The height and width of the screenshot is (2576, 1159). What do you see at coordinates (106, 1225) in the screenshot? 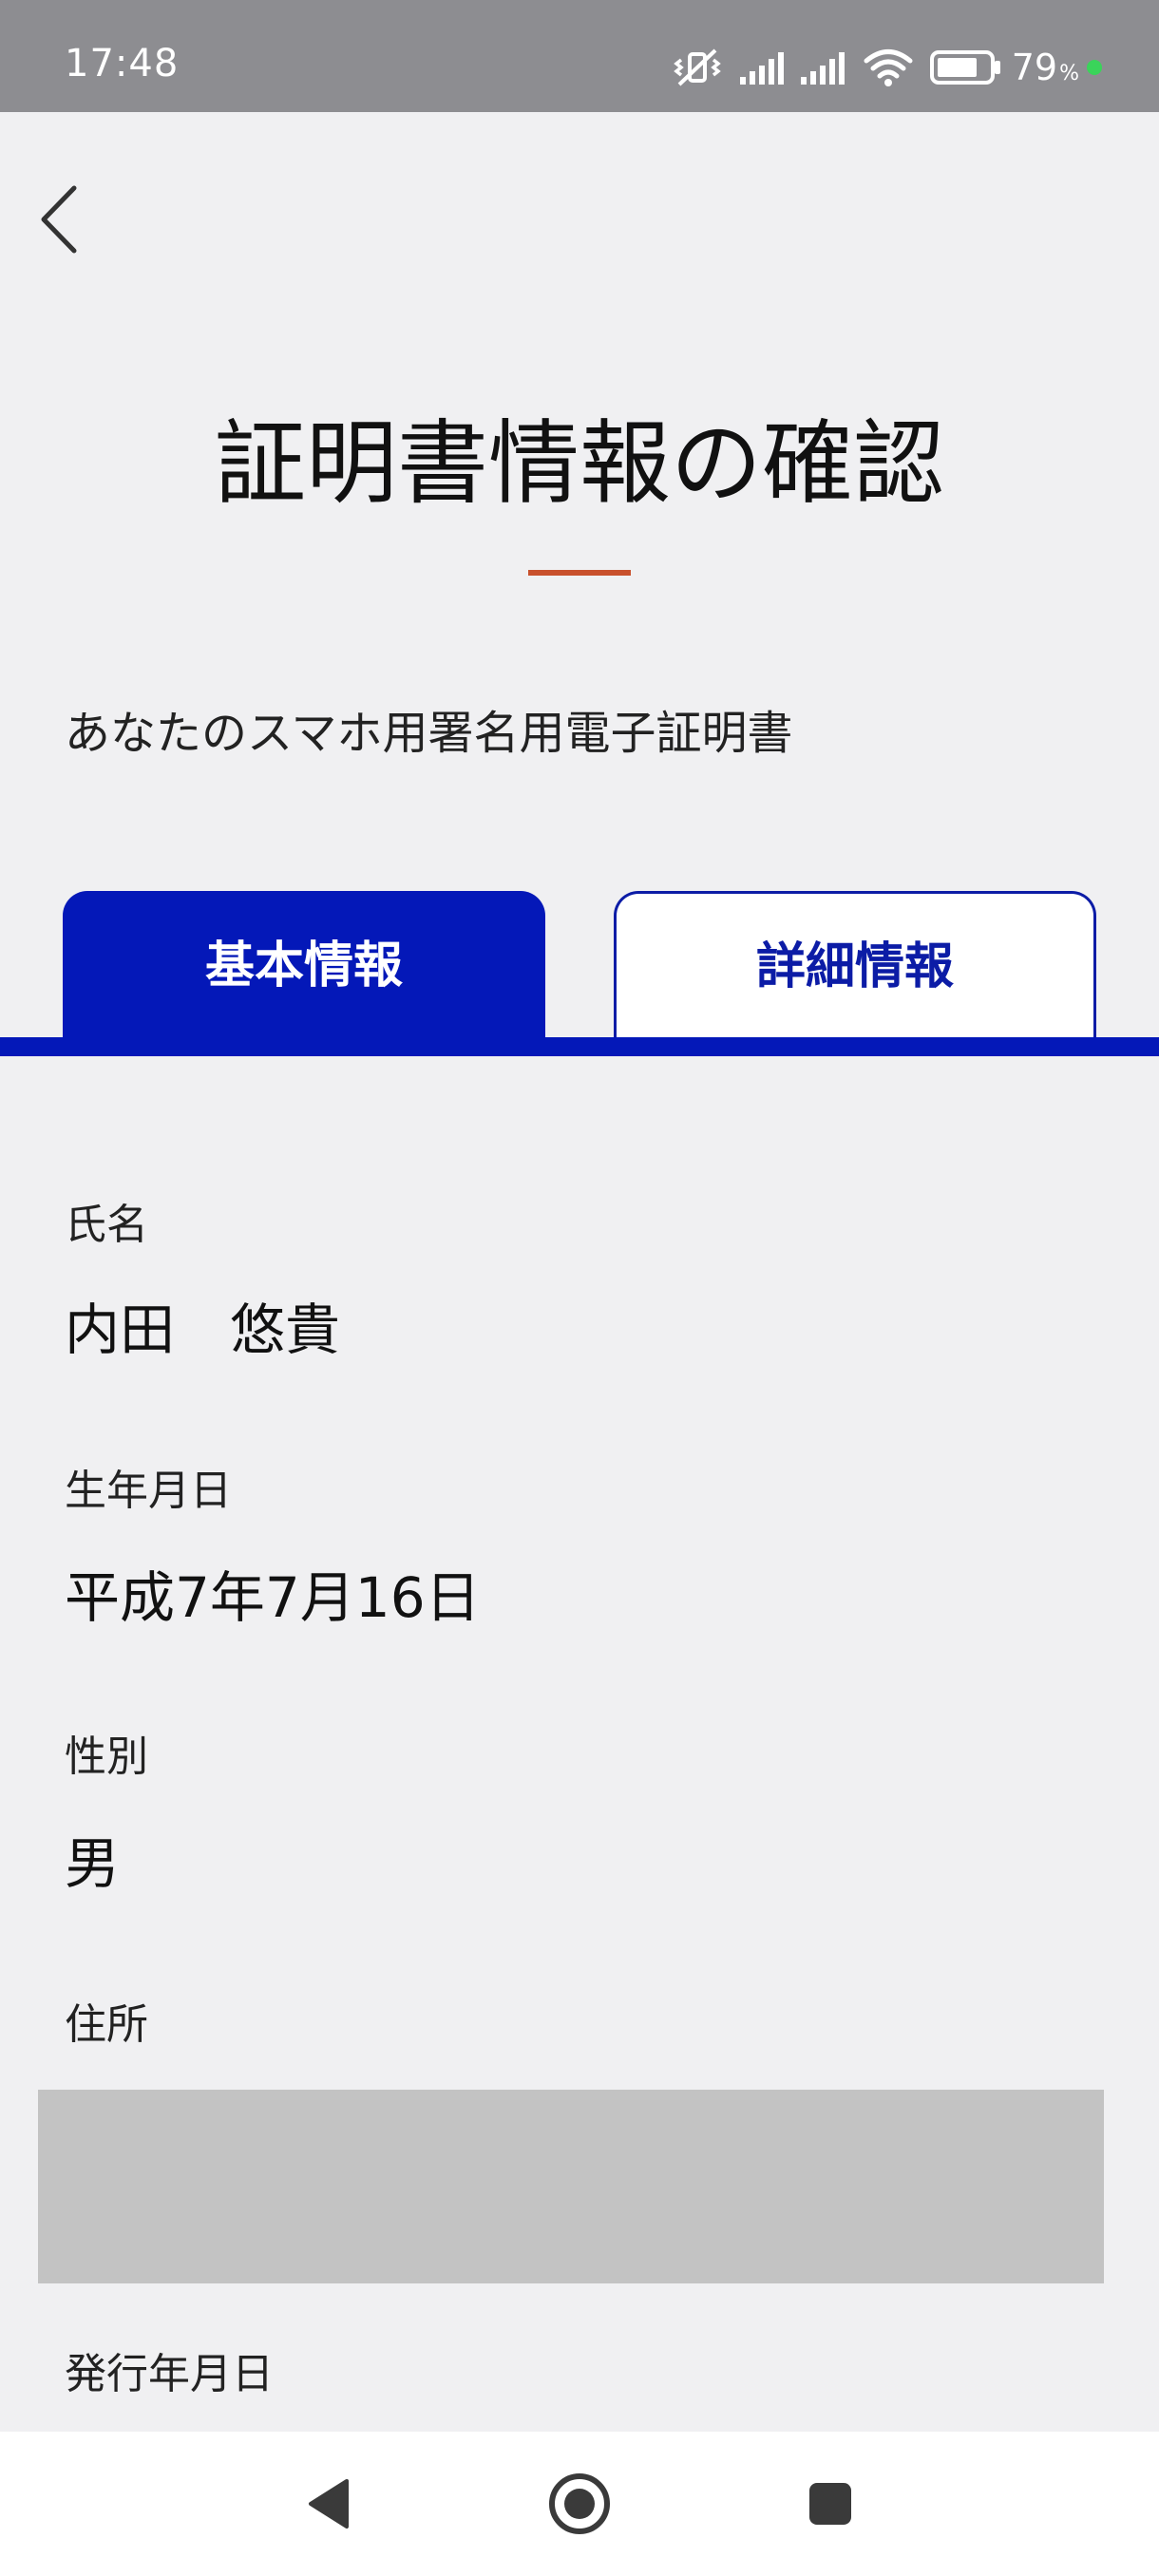
I see `field-label-name: 氏名` at bounding box center [106, 1225].